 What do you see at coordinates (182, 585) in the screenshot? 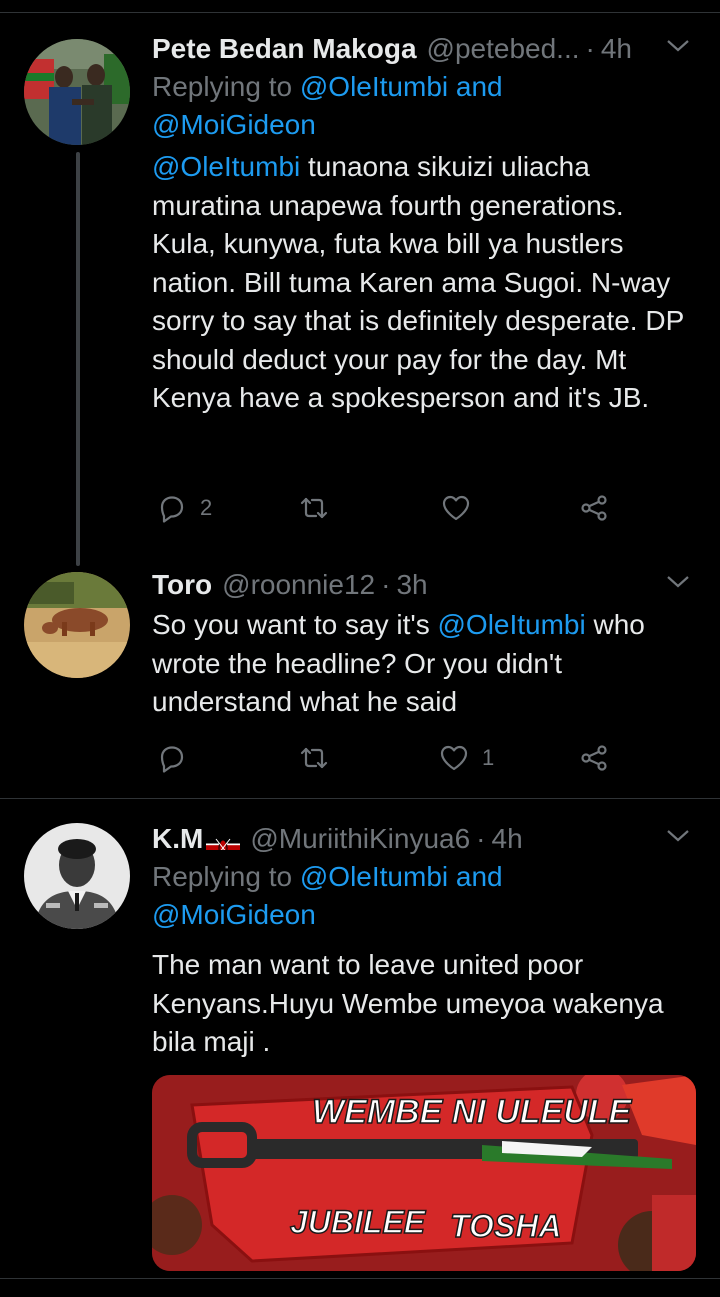
I see `display-name: Toro` at bounding box center [182, 585].